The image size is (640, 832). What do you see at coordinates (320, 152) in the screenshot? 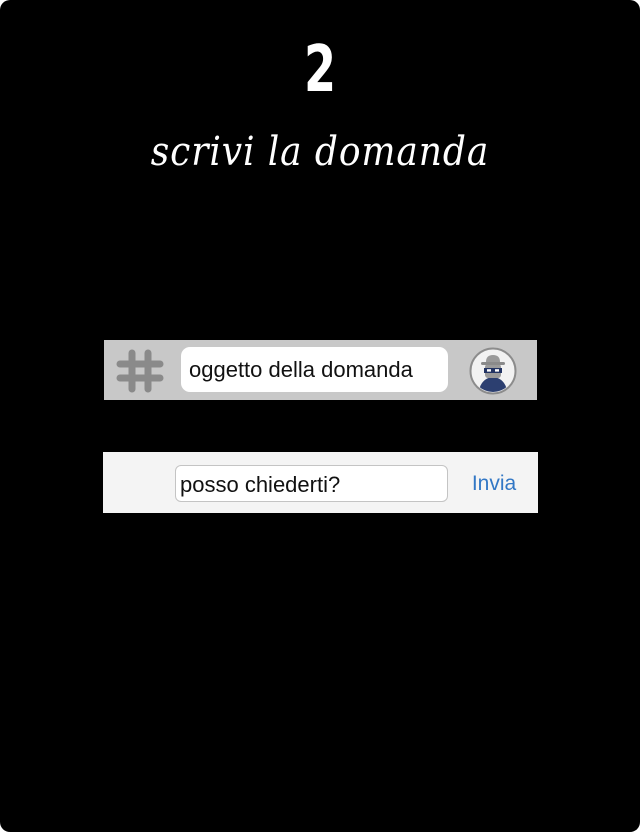
I see `step-caption: scrivi la domanda` at bounding box center [320, 152].